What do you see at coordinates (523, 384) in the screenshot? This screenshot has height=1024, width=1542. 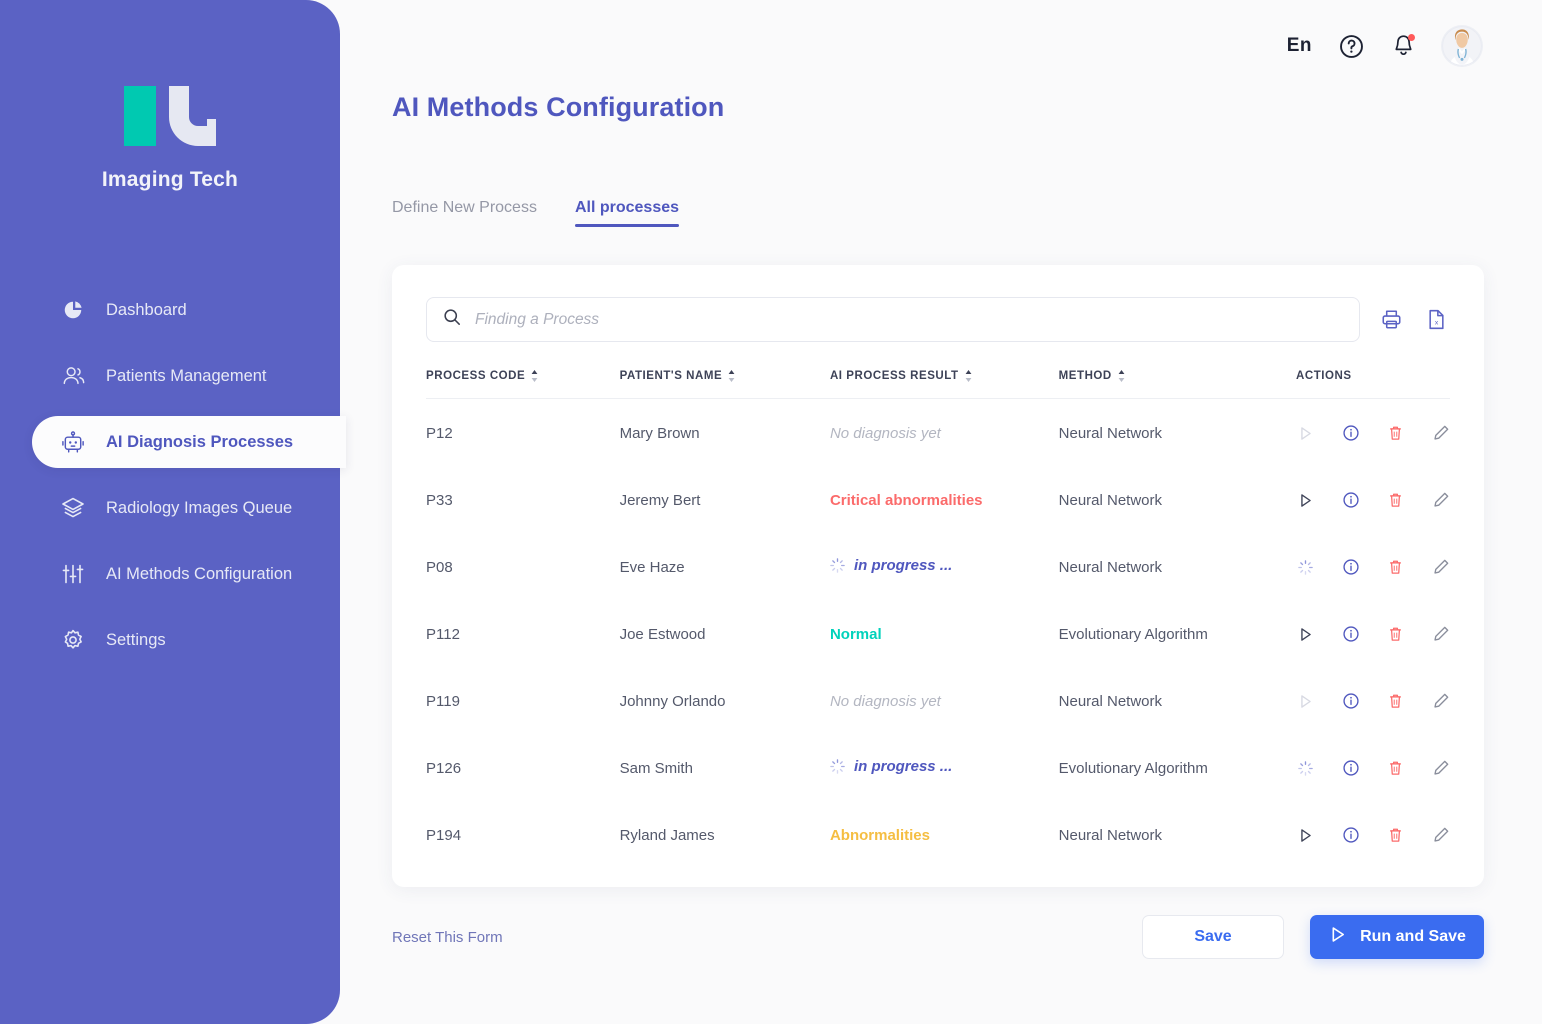 I see `column-header-process-code: PROCESS CODE` at bounding box center [523, 384].